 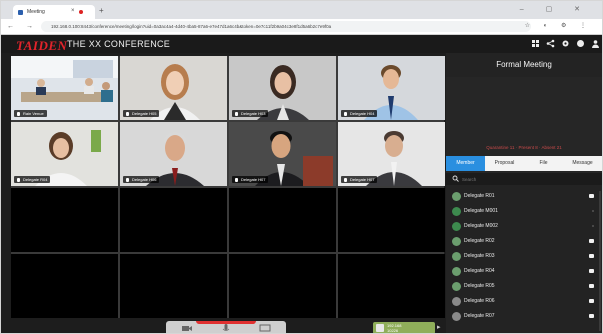 What do you see at coordinates (439, 327) in the screenshot?
I see `chevron-right-icon: ▸` at bounding box center [439, 327].